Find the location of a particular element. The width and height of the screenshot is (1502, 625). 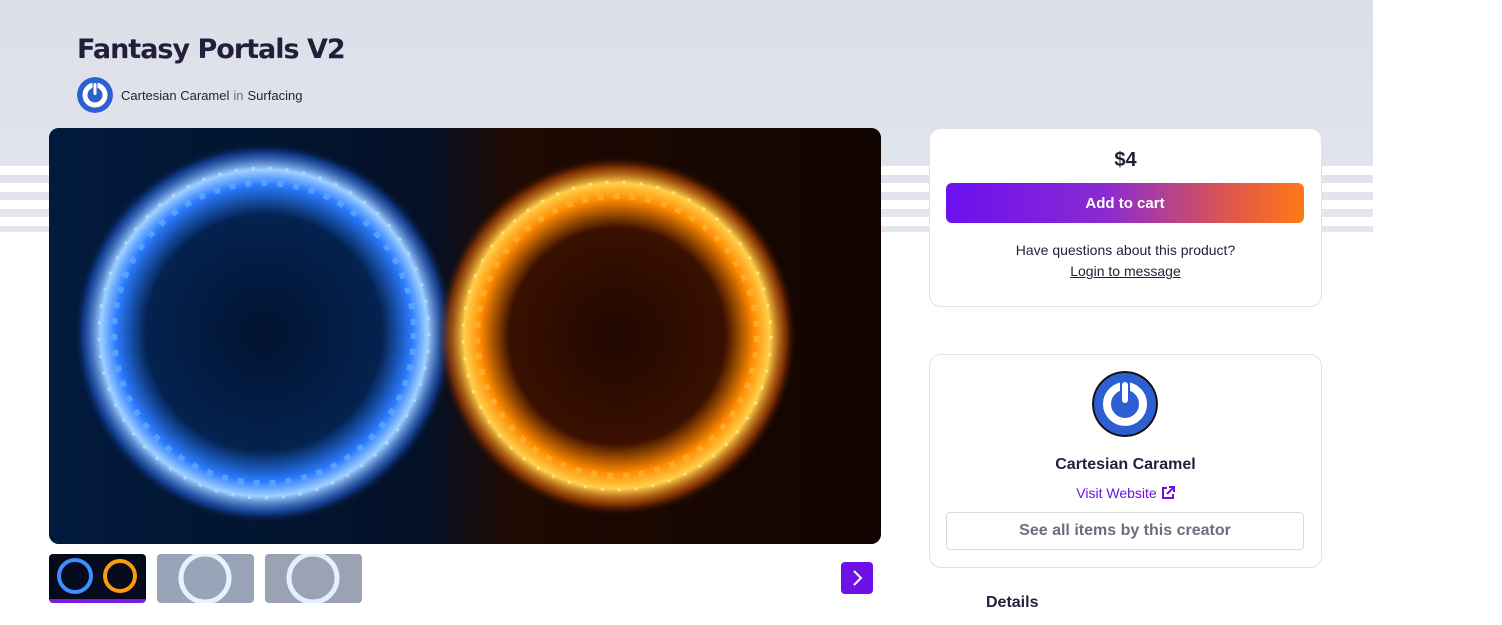

chevron-right-icon is located at coordinates (858, 578).